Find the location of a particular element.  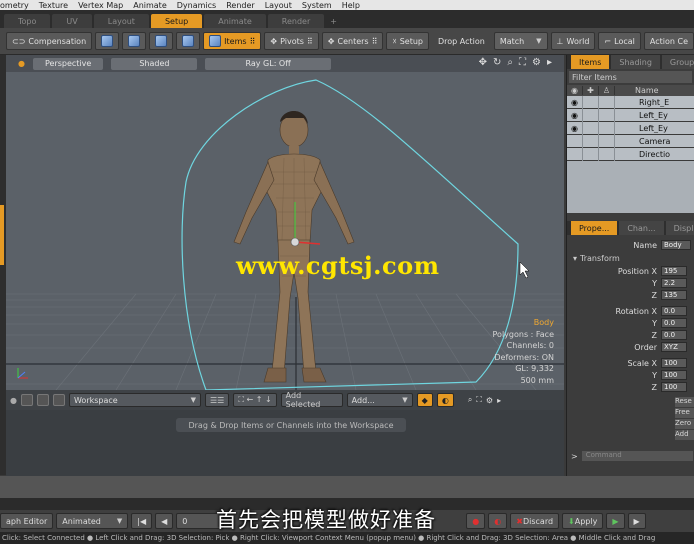

list-item: ◉ Right_E is located at coordinates (630, 102).